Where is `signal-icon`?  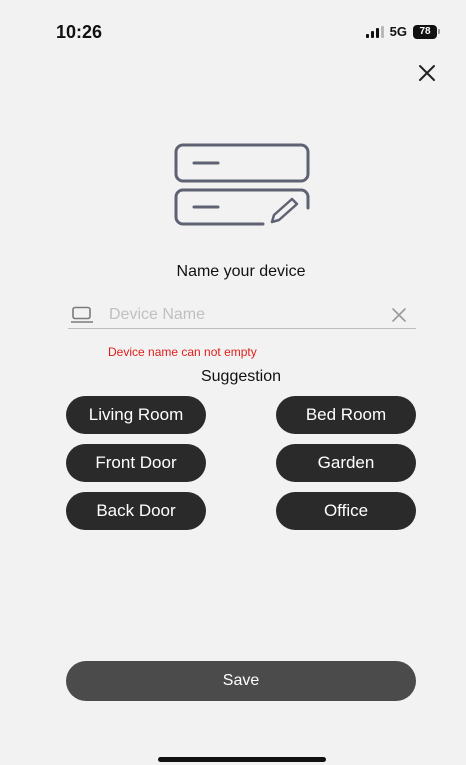 signal-icon is located at coordinates (374, 31).